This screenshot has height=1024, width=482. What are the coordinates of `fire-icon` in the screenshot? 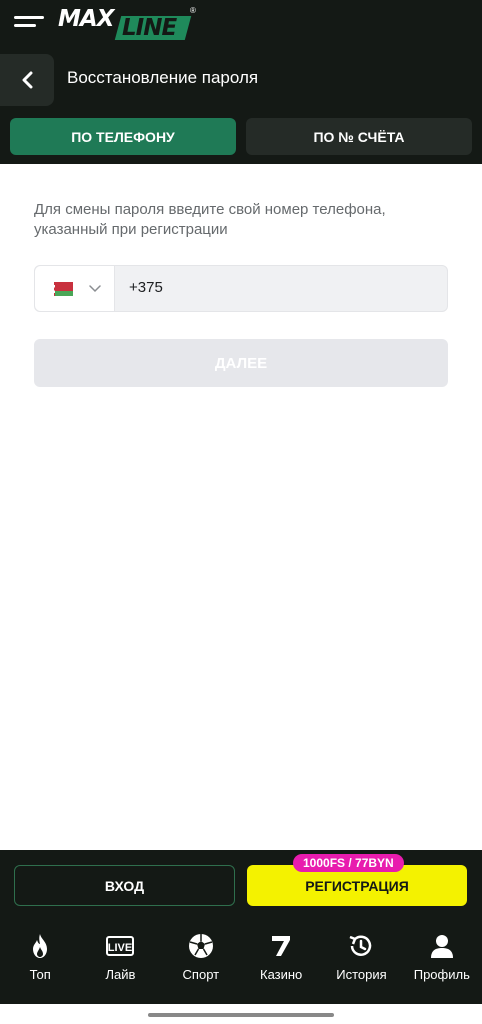 It's located at (40, 946).